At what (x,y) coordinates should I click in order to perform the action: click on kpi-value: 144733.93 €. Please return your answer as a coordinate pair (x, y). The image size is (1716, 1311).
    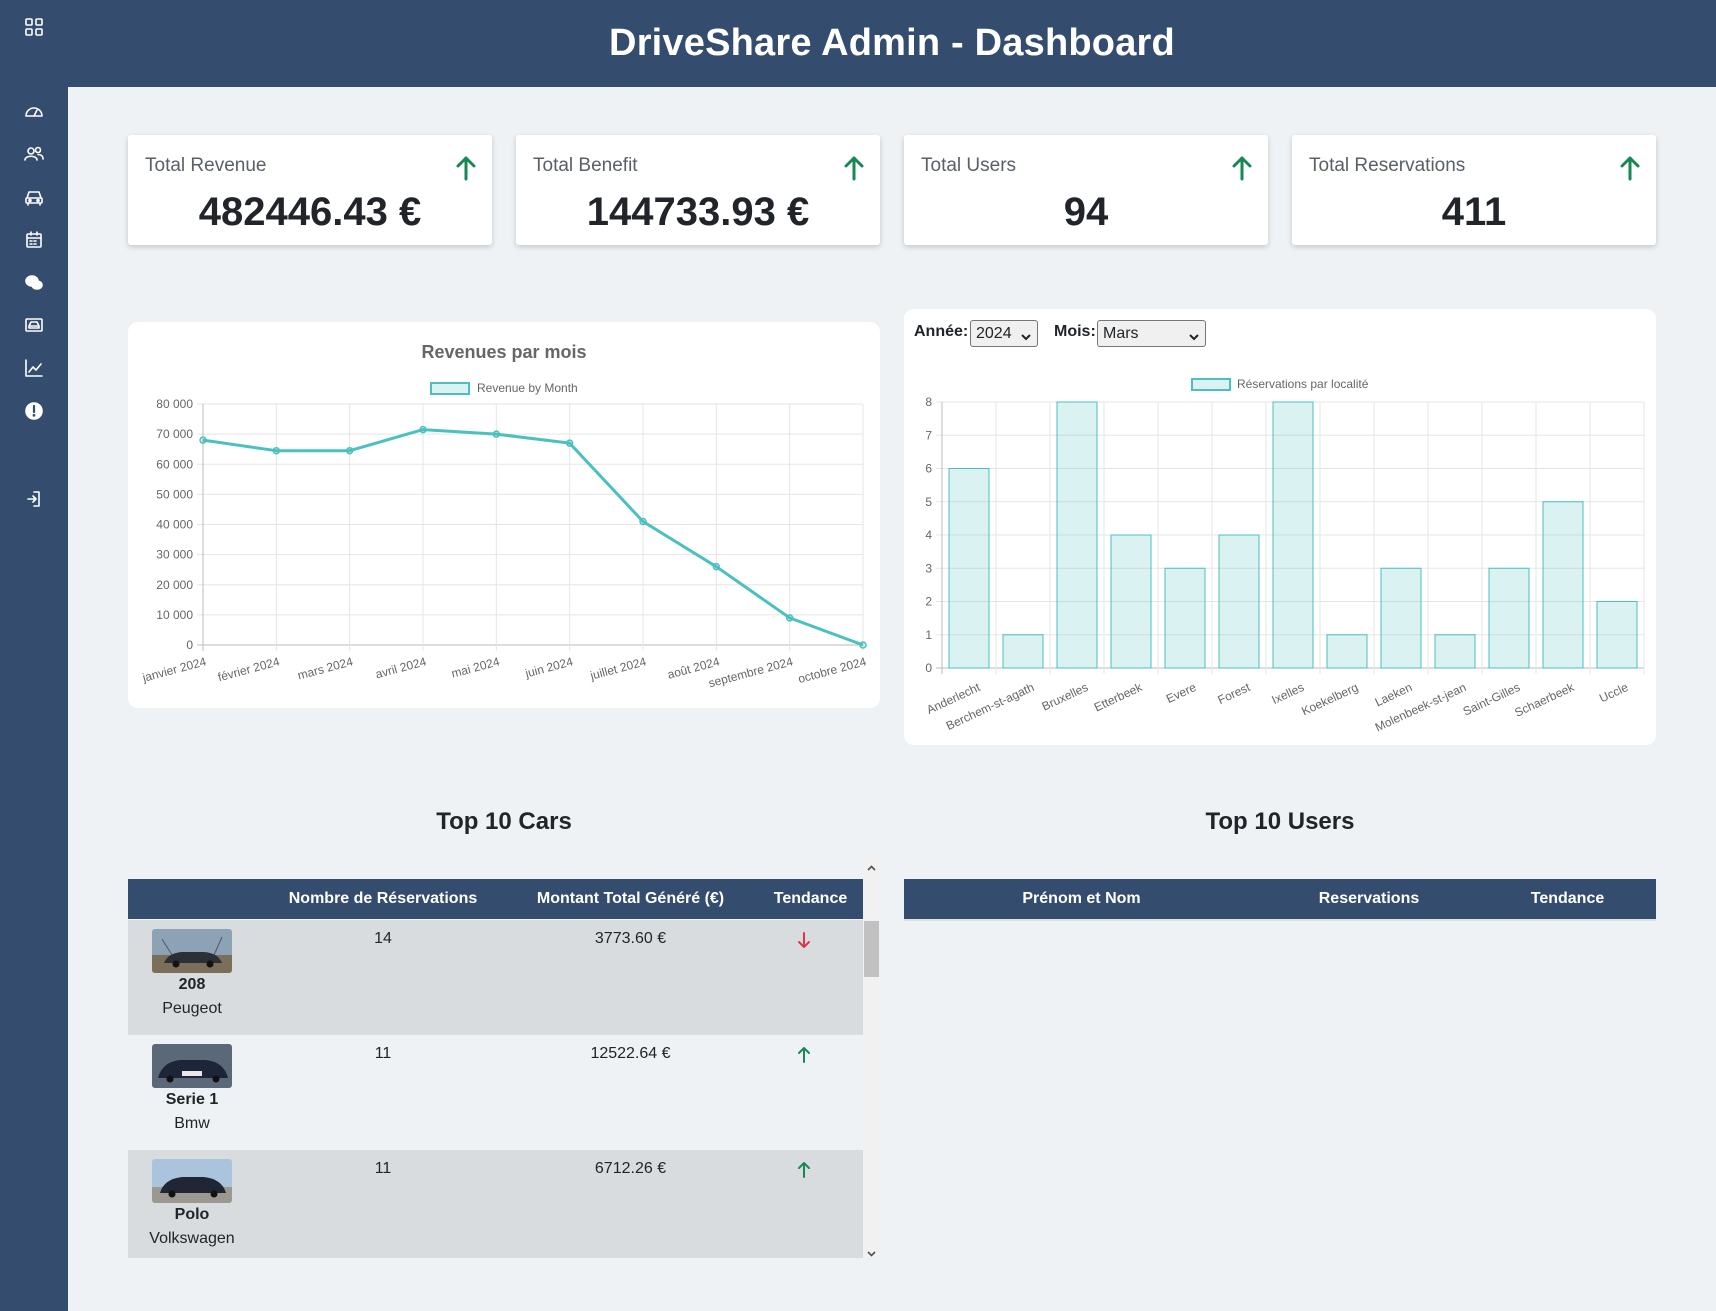
    Looking at the image, I should click on (698, 212).